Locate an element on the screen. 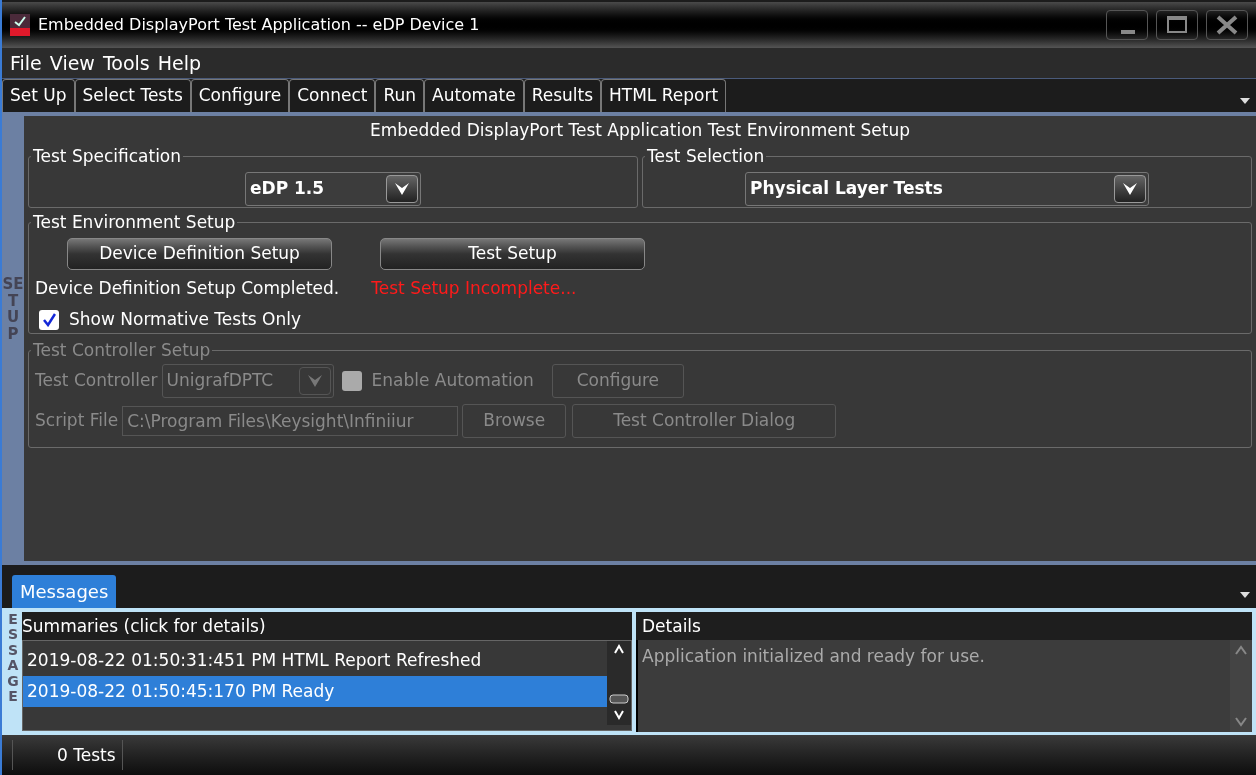 This screenshot has height=775, width=1256. menu-item: View is located at coordinates (72, 63).